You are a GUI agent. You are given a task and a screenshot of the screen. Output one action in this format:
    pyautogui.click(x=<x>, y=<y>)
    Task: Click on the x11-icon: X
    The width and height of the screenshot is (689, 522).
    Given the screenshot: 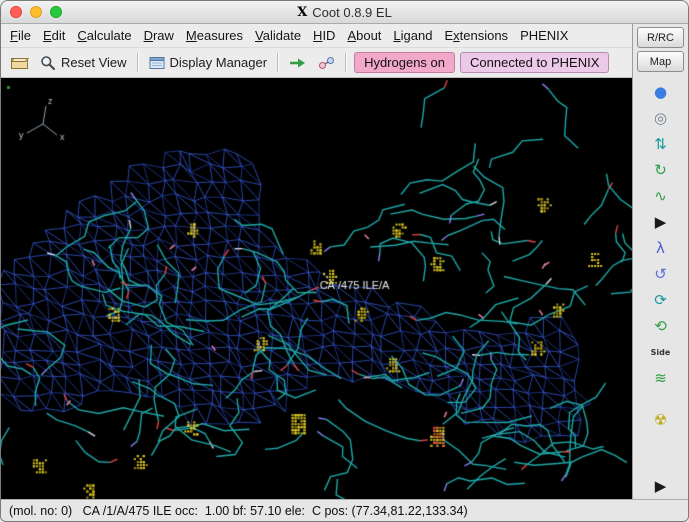 What is the action you would take?
    pyautogui.click(x=302, y=12)
    